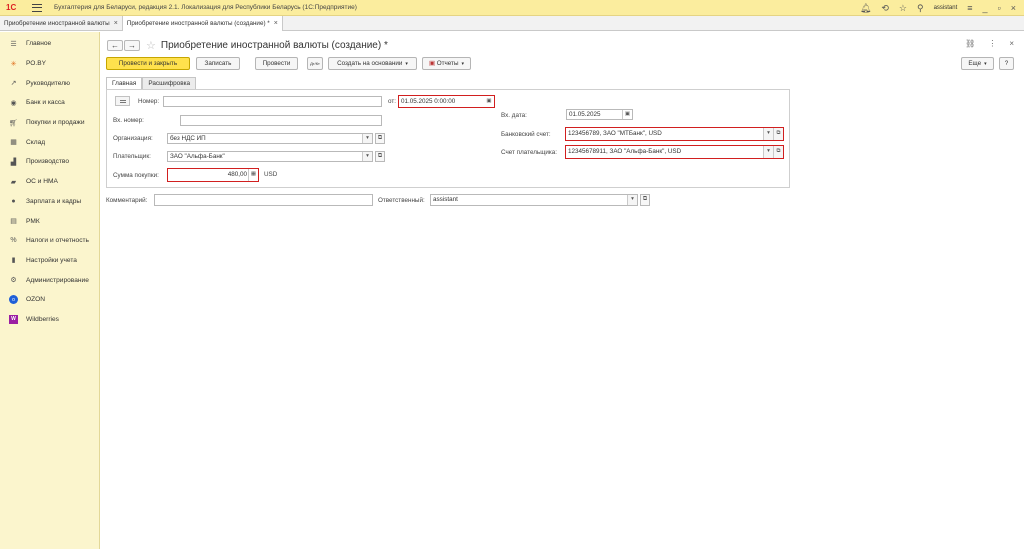 The width and height of the screenshot is (1024, 549). Describe the element at coordinates (529, 152) in the screenshot. I see `payer-account-label: Счет плательщика:` at that location.